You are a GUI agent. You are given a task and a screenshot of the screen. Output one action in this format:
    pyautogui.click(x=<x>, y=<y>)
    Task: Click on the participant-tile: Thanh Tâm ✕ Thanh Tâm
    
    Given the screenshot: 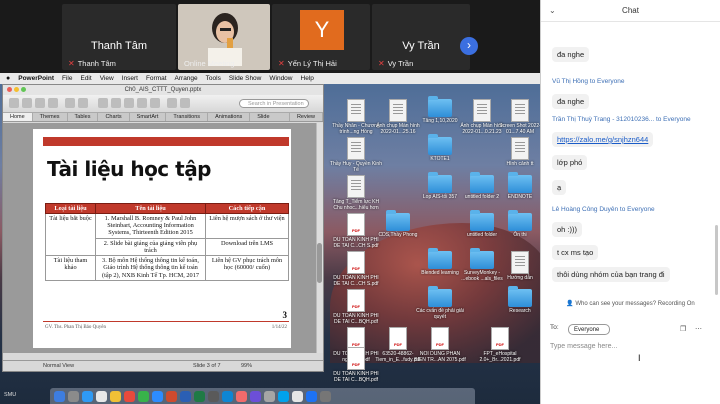 What is the action you would take?
    pyautogui.click(x=119, y=37)
    